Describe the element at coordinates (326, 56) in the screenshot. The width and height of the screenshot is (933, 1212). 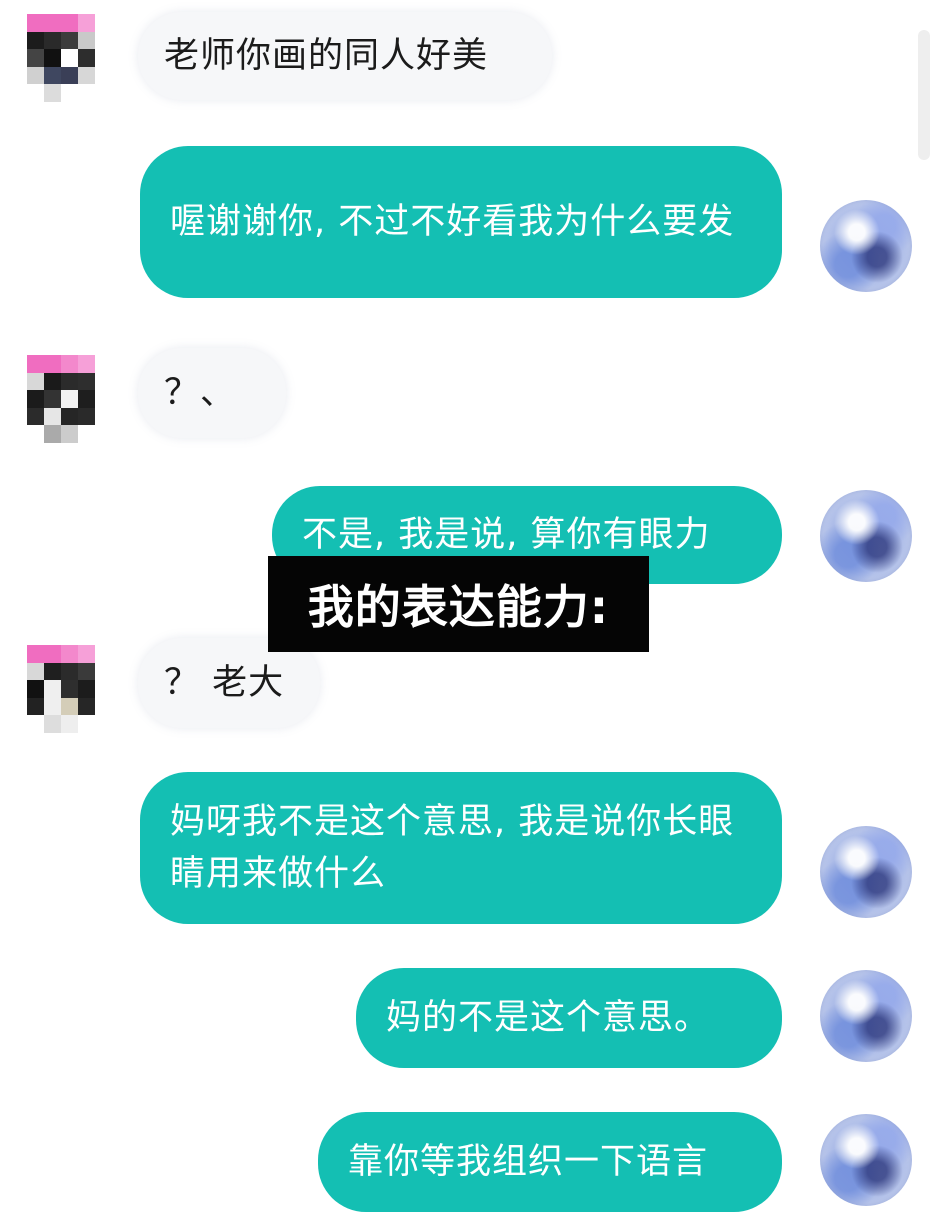
I see `message-text: 老师你画的同人好美` at that location.